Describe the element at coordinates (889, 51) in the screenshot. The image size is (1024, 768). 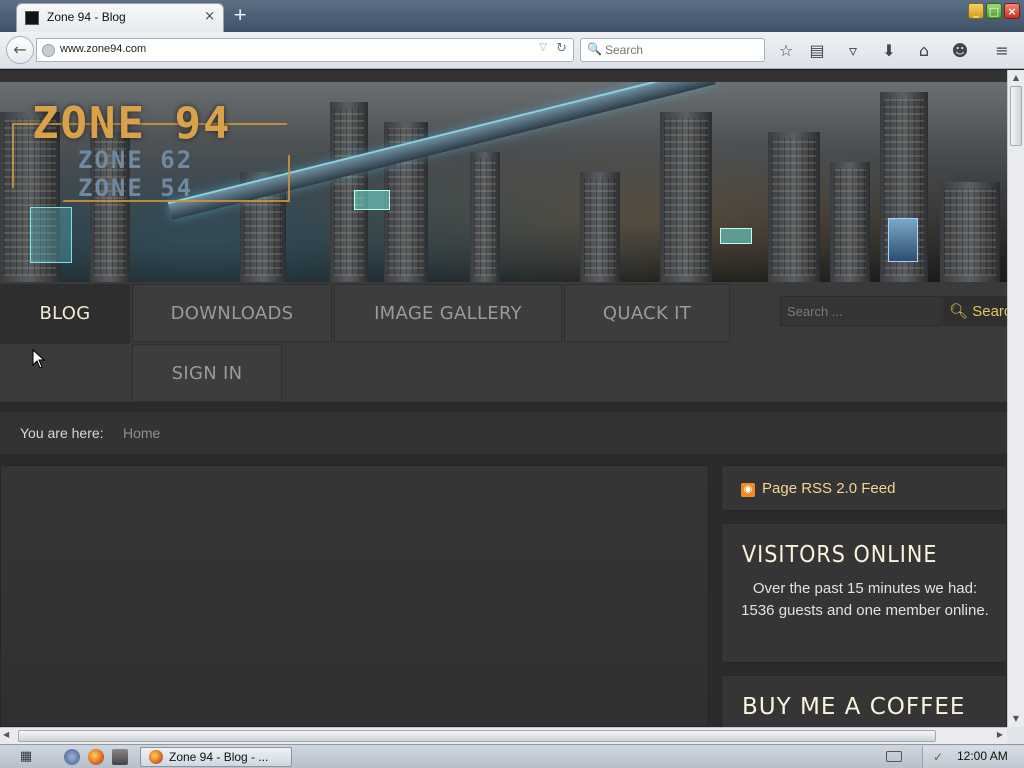
I see `download-icon: ⬇` at that location.